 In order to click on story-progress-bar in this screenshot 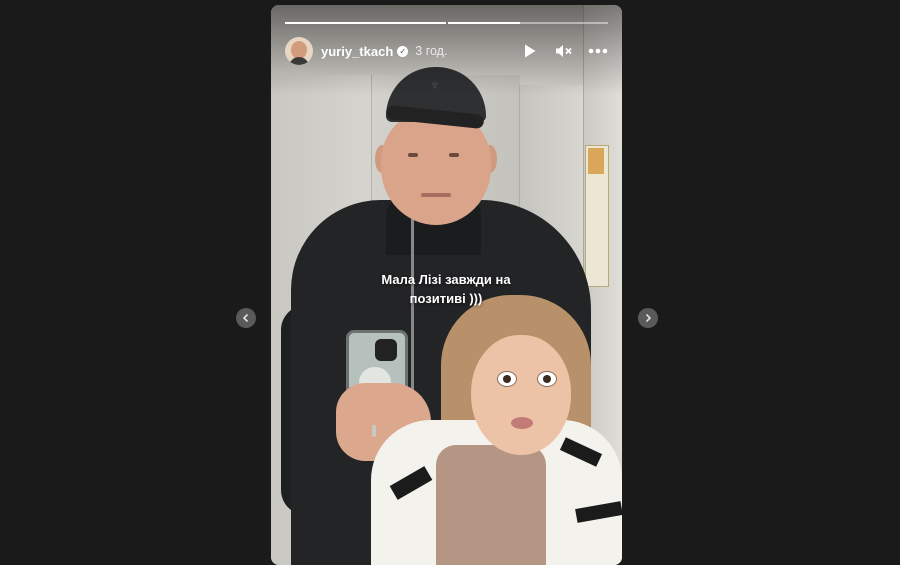, I will do `click(446, 23)`.